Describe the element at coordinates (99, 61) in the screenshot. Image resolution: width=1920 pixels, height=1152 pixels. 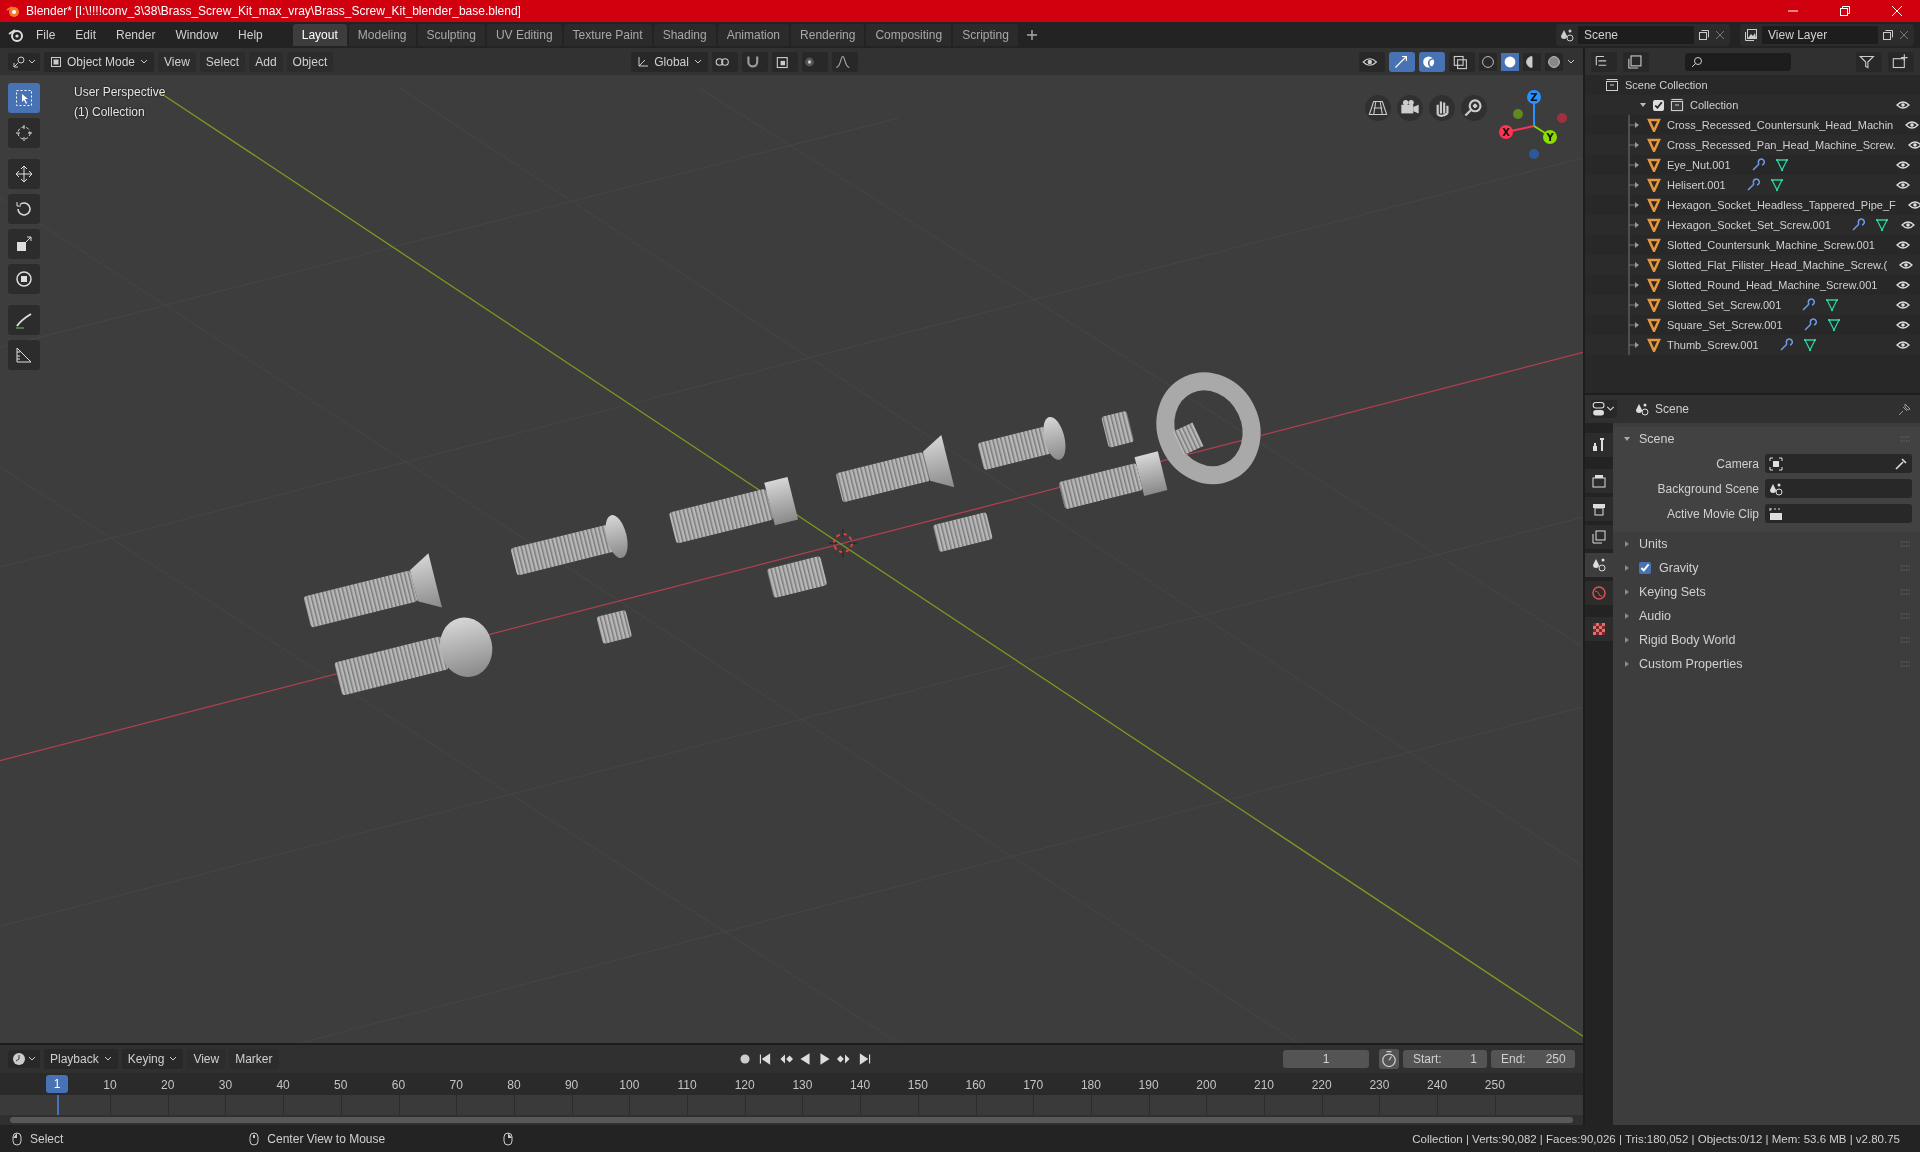
I see `mode-dropdown: Object Mode` at that location.